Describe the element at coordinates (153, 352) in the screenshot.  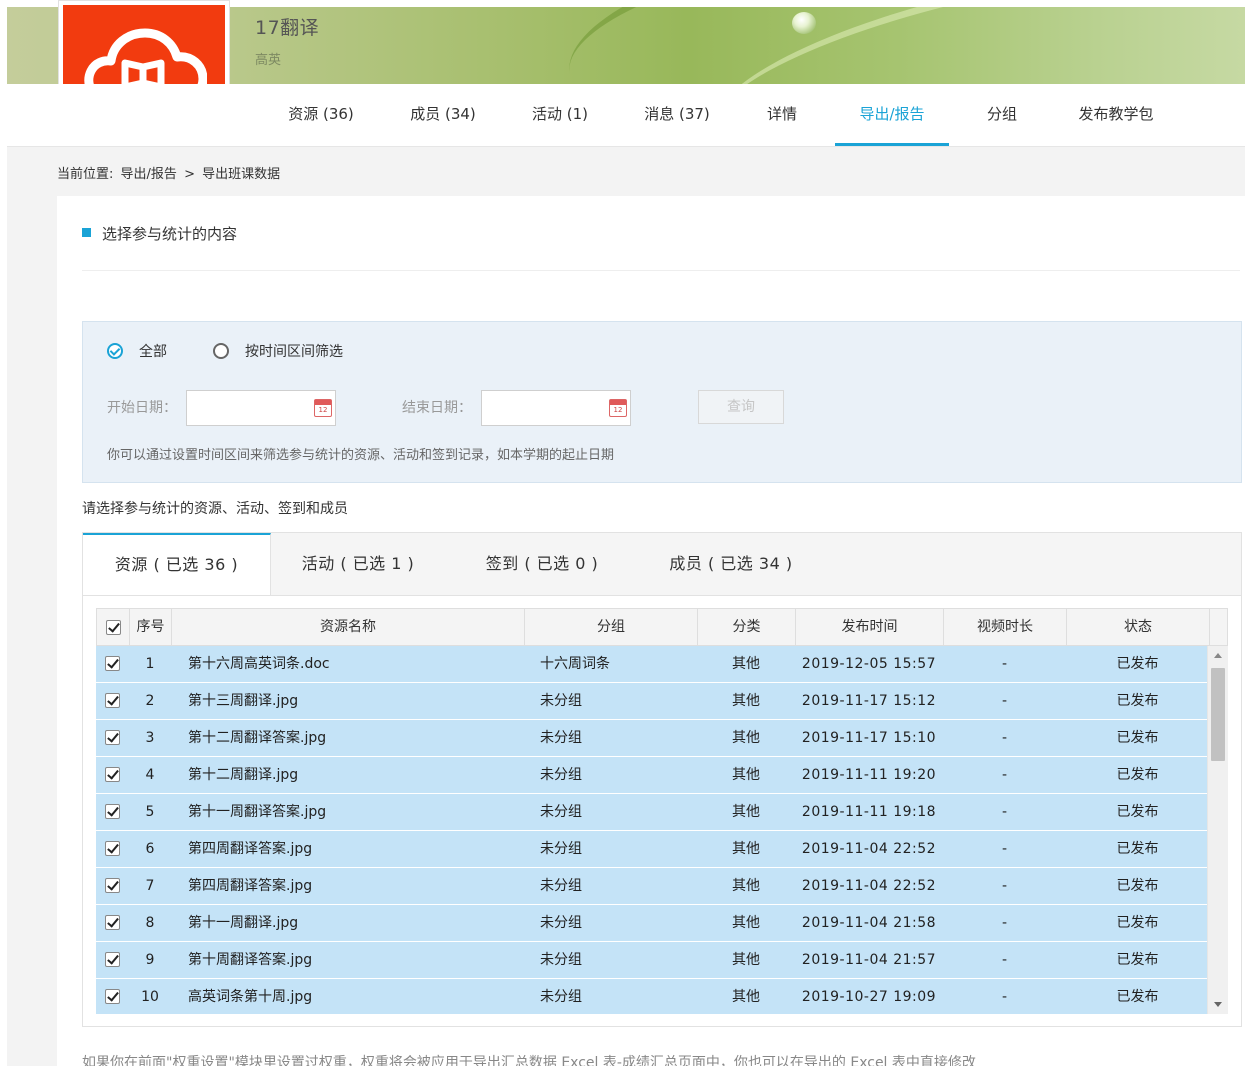
I see `radio-all-label: 全部` at that location.